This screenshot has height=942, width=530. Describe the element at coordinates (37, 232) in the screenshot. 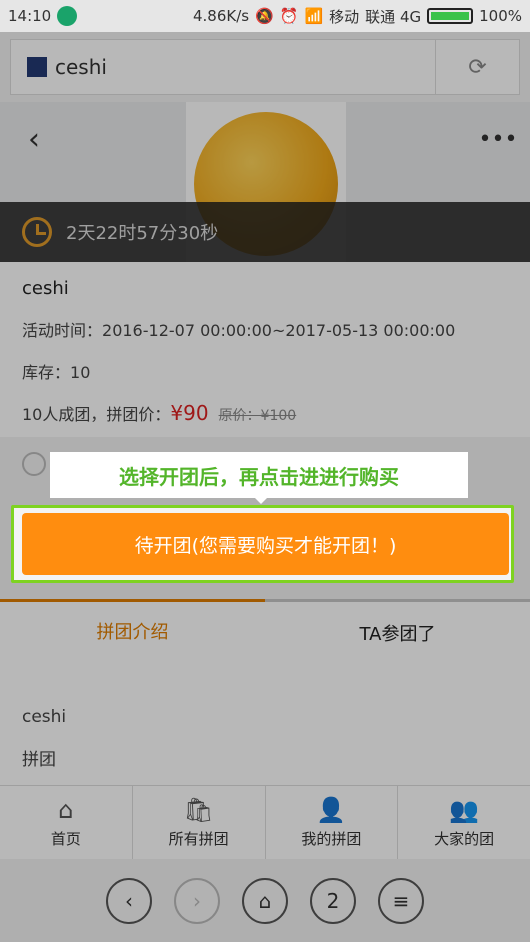

I see `clock-icon` at that location.